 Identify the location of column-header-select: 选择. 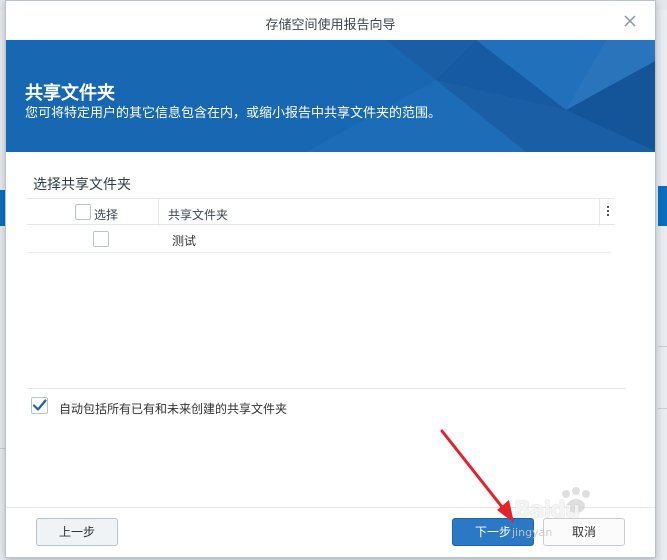
(106, 214).